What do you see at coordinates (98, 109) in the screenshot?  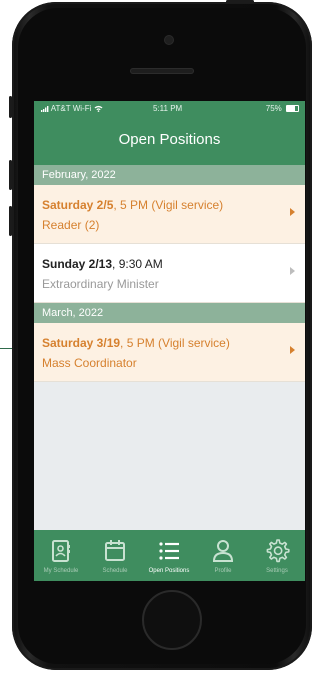 I see `wifi-icon` at bounding box center [98, 109].